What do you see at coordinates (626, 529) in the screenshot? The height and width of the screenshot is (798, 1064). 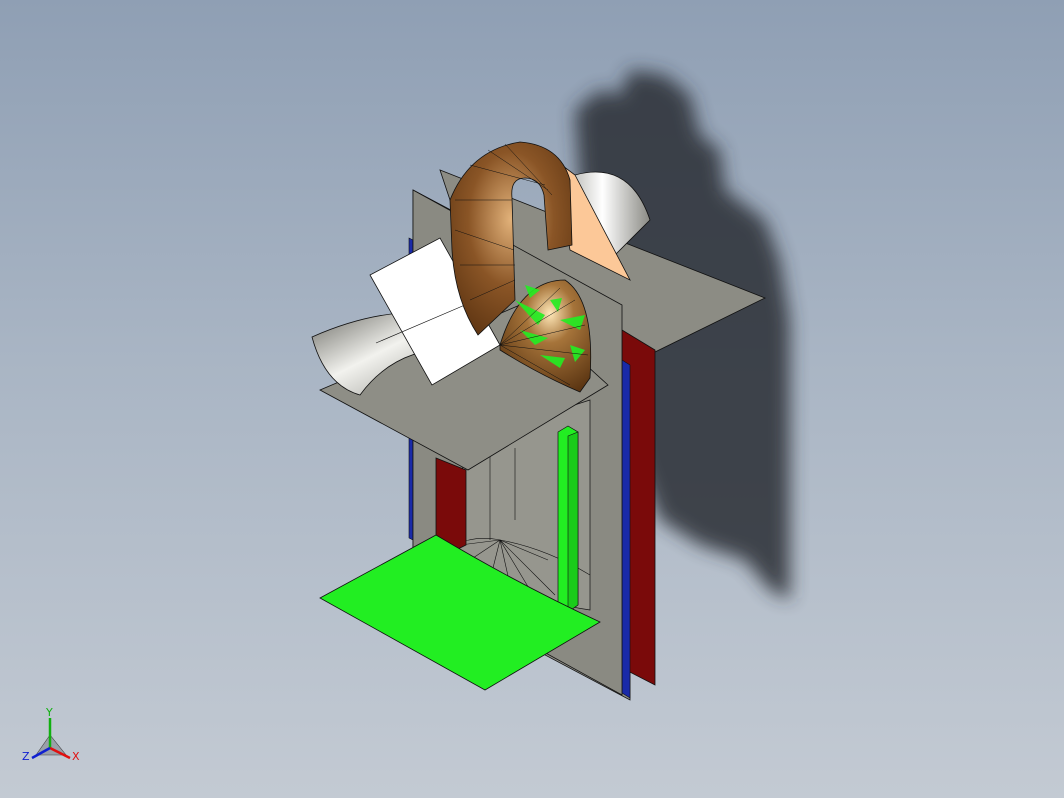 I see `blue-rail-right` at bounding box center [626, 529].